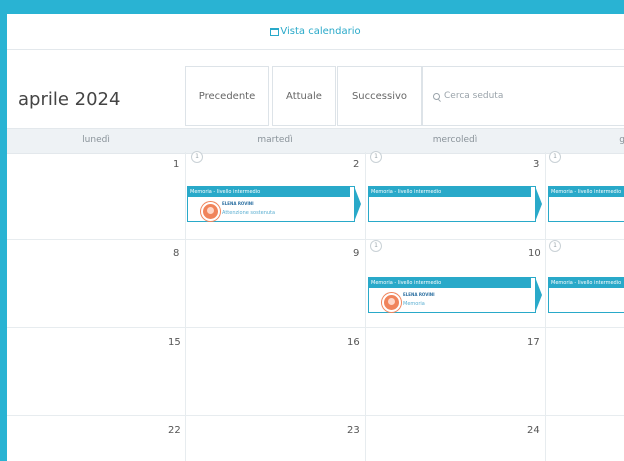 This screenshot has width=624, height=461. Describe the element at coordinates (533, 342) in the screenshot. I see `day-number: 17` at that location.